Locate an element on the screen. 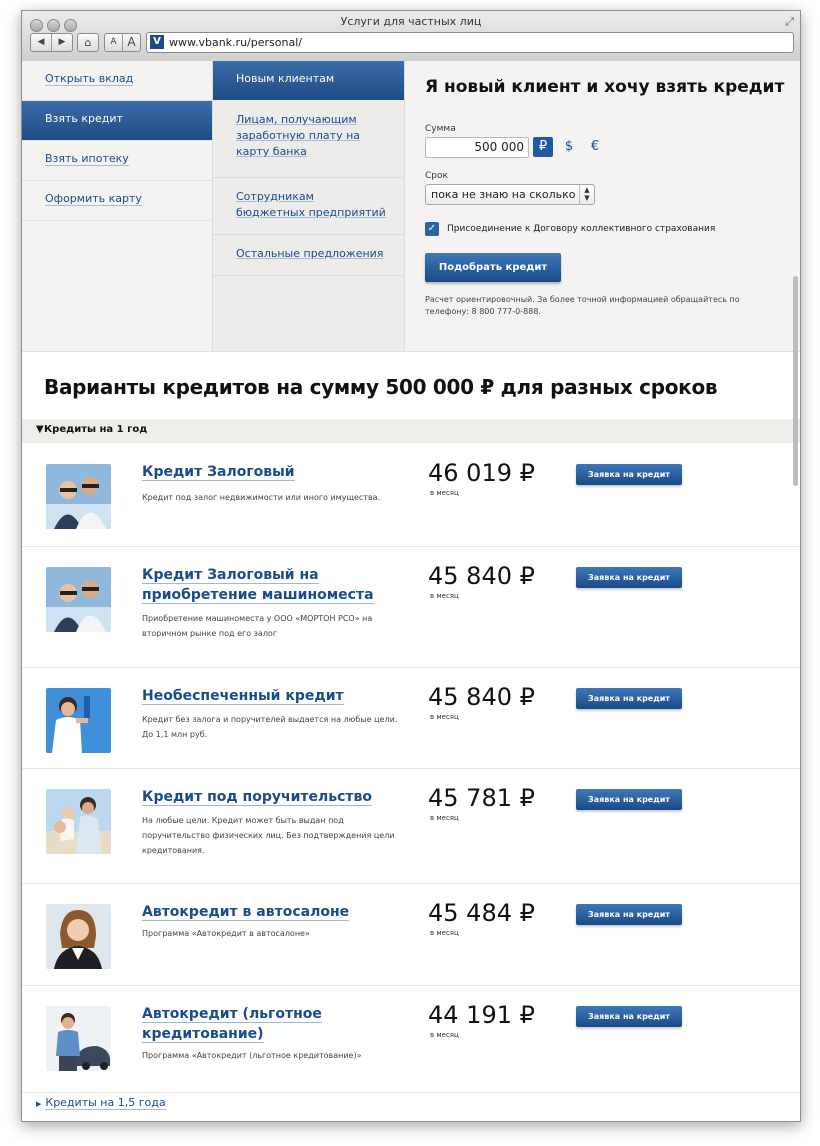  forward-button: ▶ is located at coordinates (61, 42).